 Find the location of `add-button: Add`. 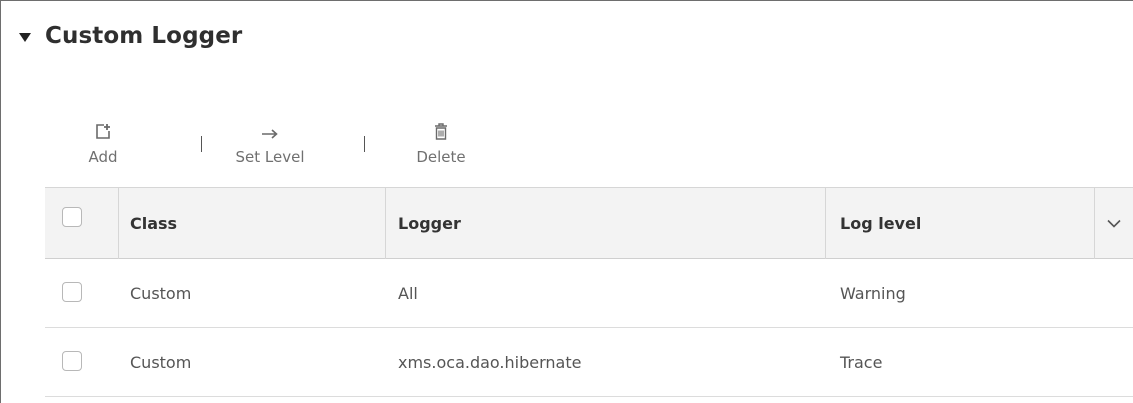

add-button: Add is located at coordinates (103, 141).